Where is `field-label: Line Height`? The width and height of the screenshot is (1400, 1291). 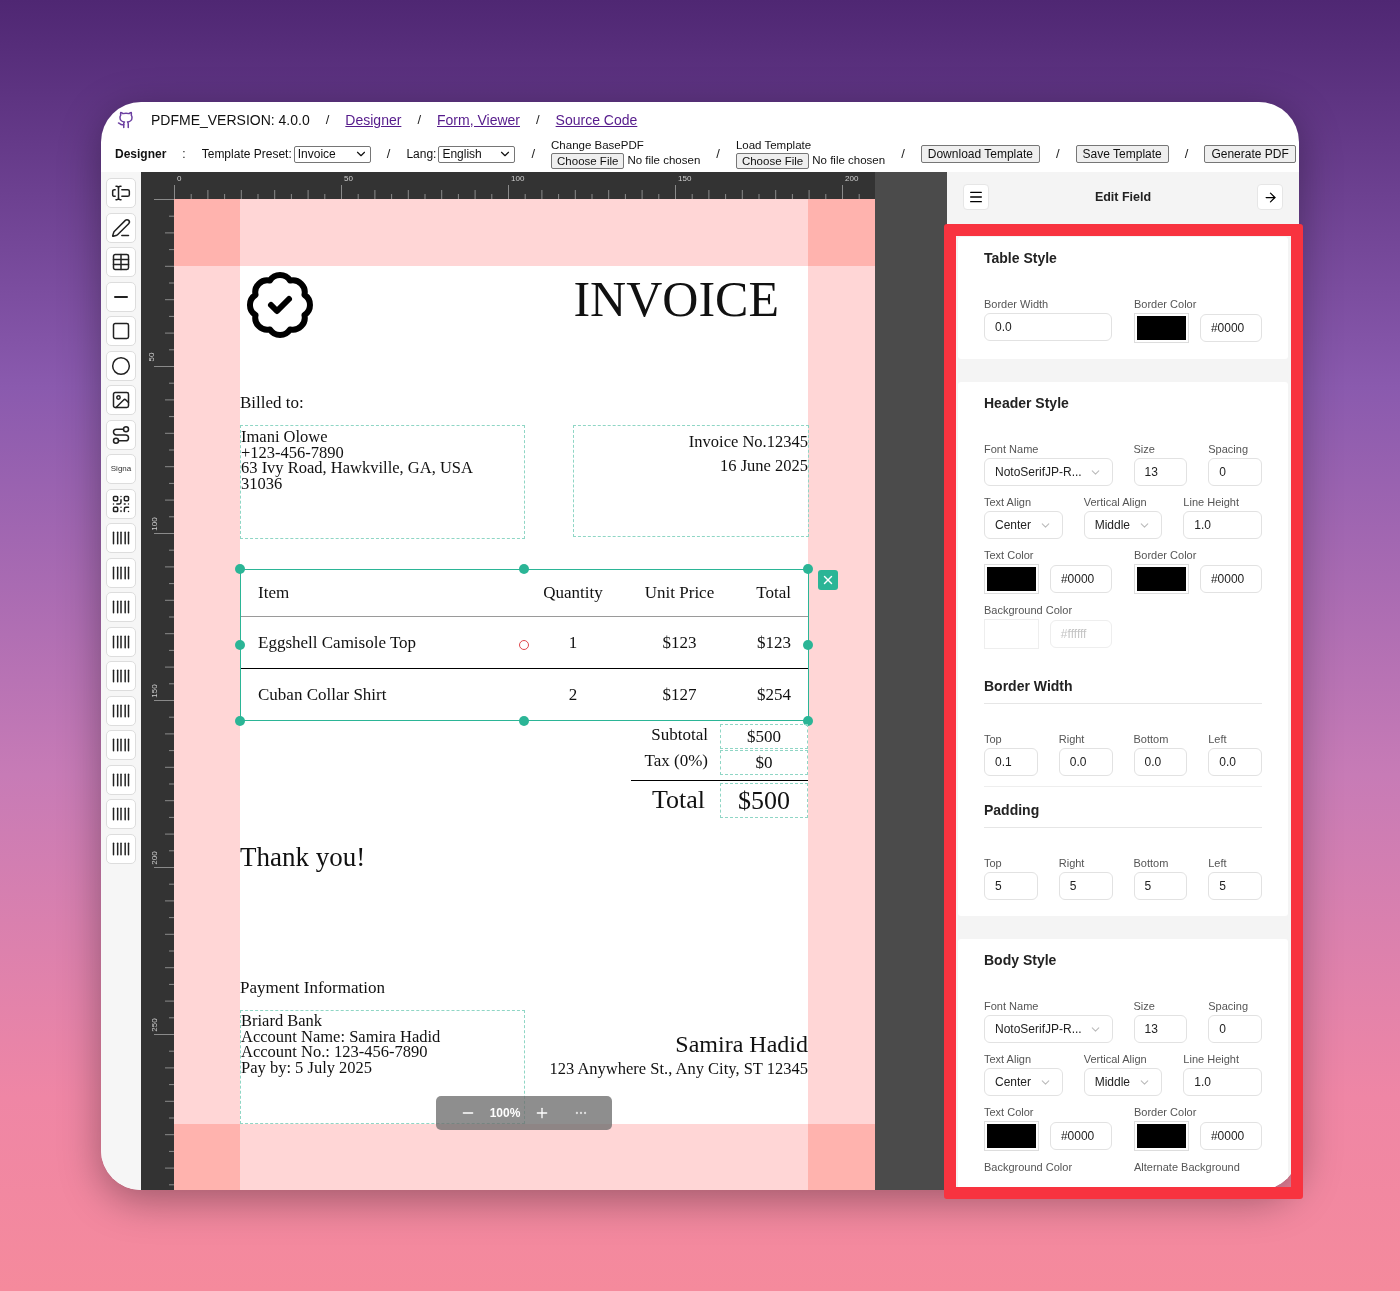 field-label: Line Height is located at coordinates (1211, 502).